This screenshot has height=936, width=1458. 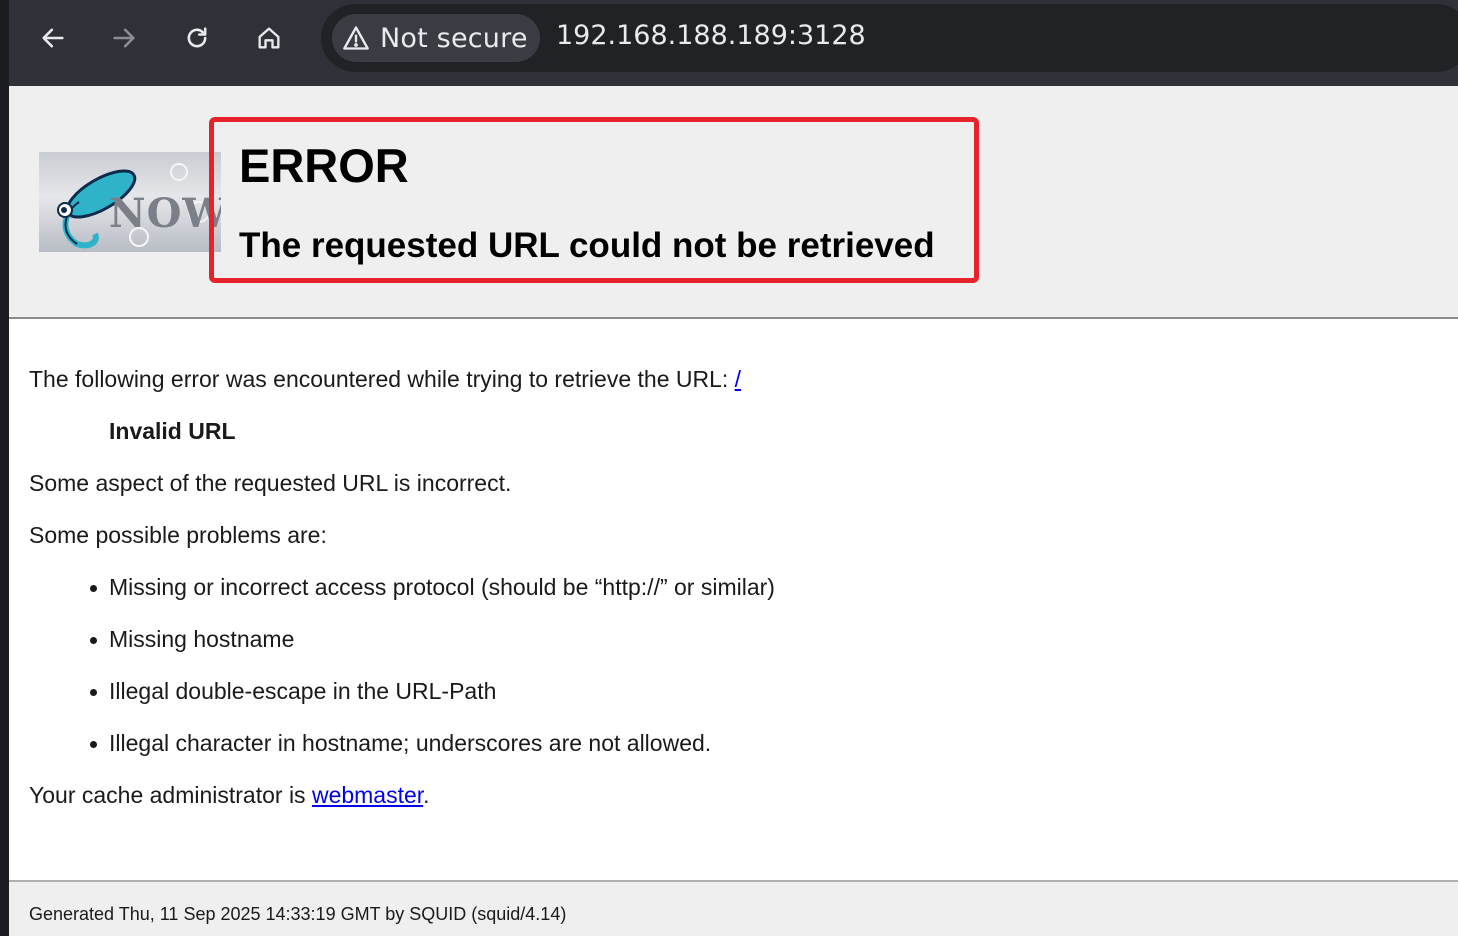 I want to click on home-icon, so click(x=269, y=38).